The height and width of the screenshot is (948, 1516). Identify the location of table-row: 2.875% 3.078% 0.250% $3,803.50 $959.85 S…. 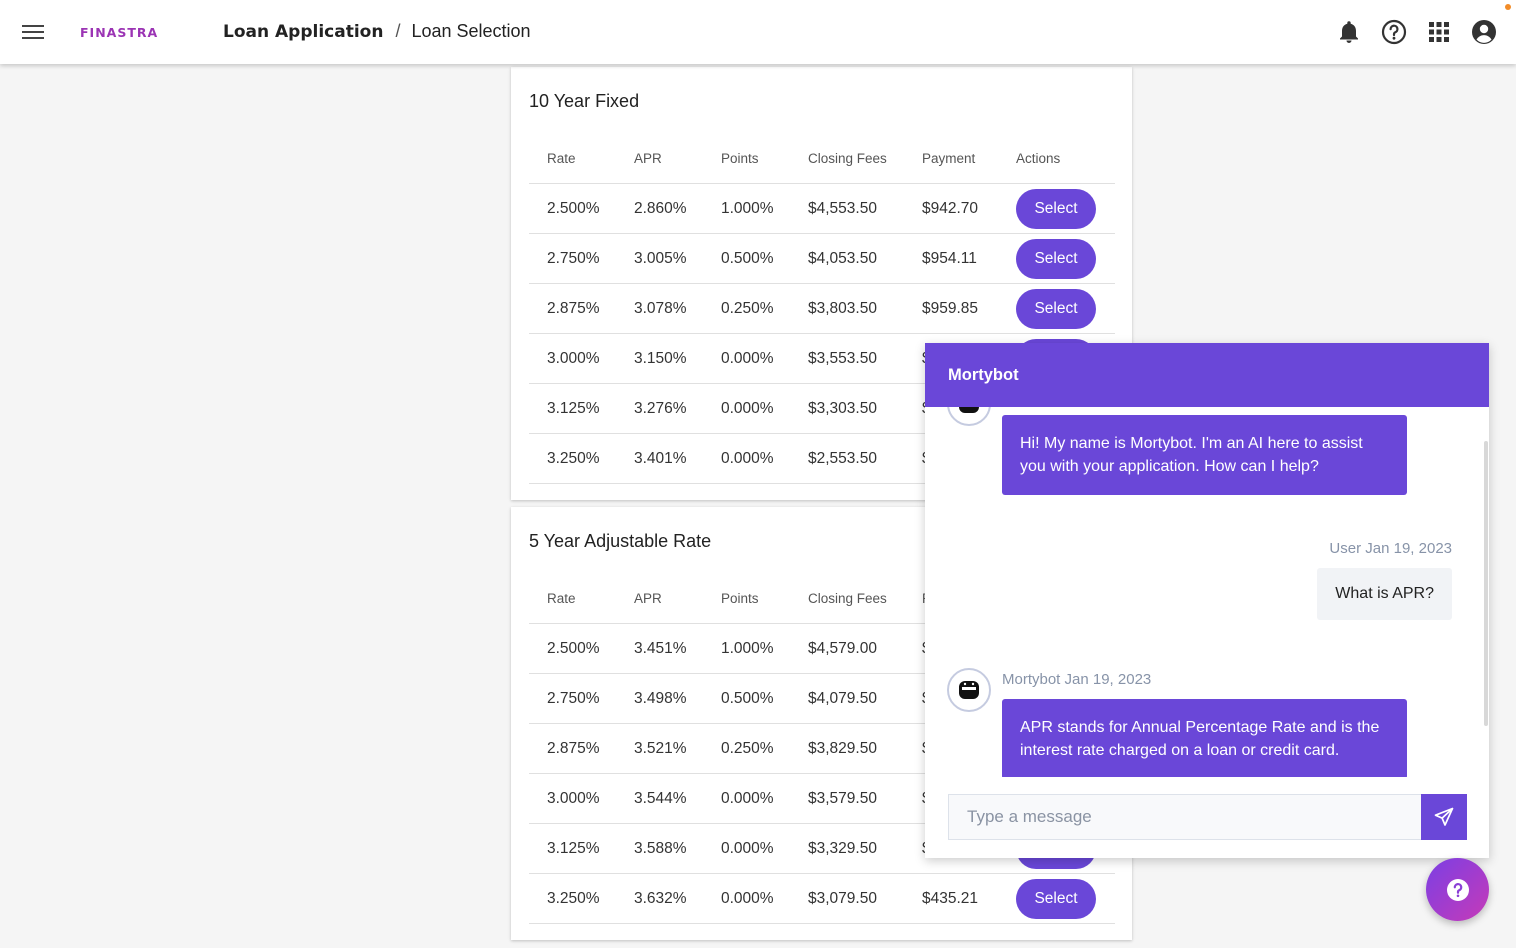
(822, 309).